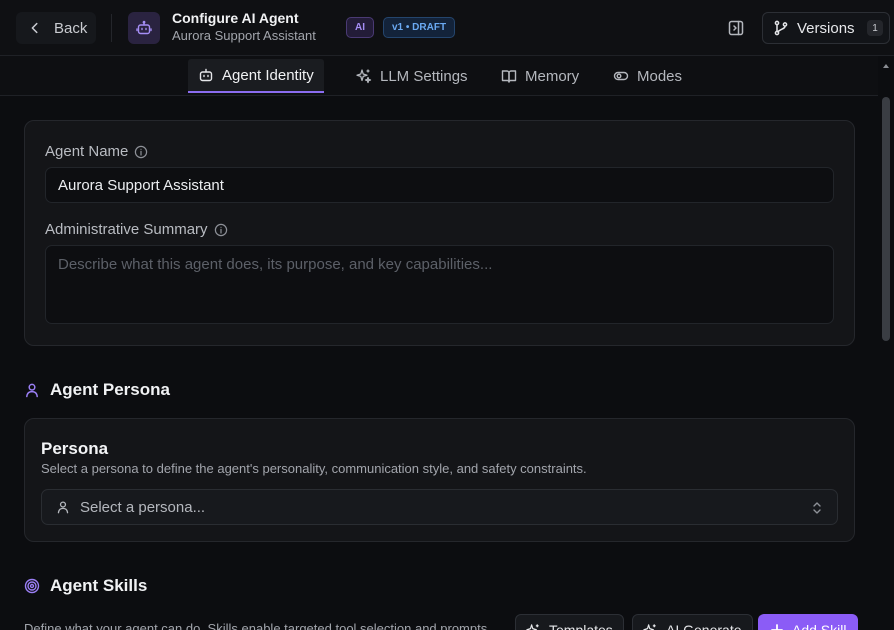 This screenshot has height=630, width=894. I want to click on templates-label: Templates, so click(581, 626).